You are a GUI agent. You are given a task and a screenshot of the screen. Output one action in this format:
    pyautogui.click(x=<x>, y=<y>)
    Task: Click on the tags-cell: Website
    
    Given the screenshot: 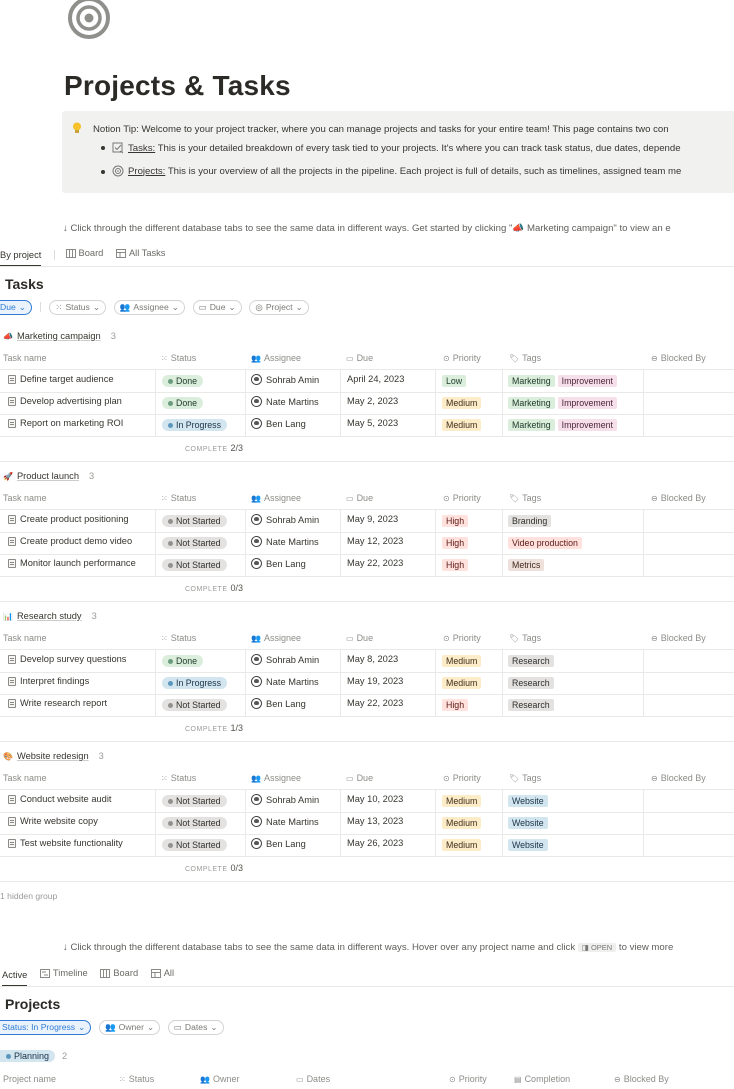 What is the action you would take?
    pyautogui.click(x=529, y=801)
    